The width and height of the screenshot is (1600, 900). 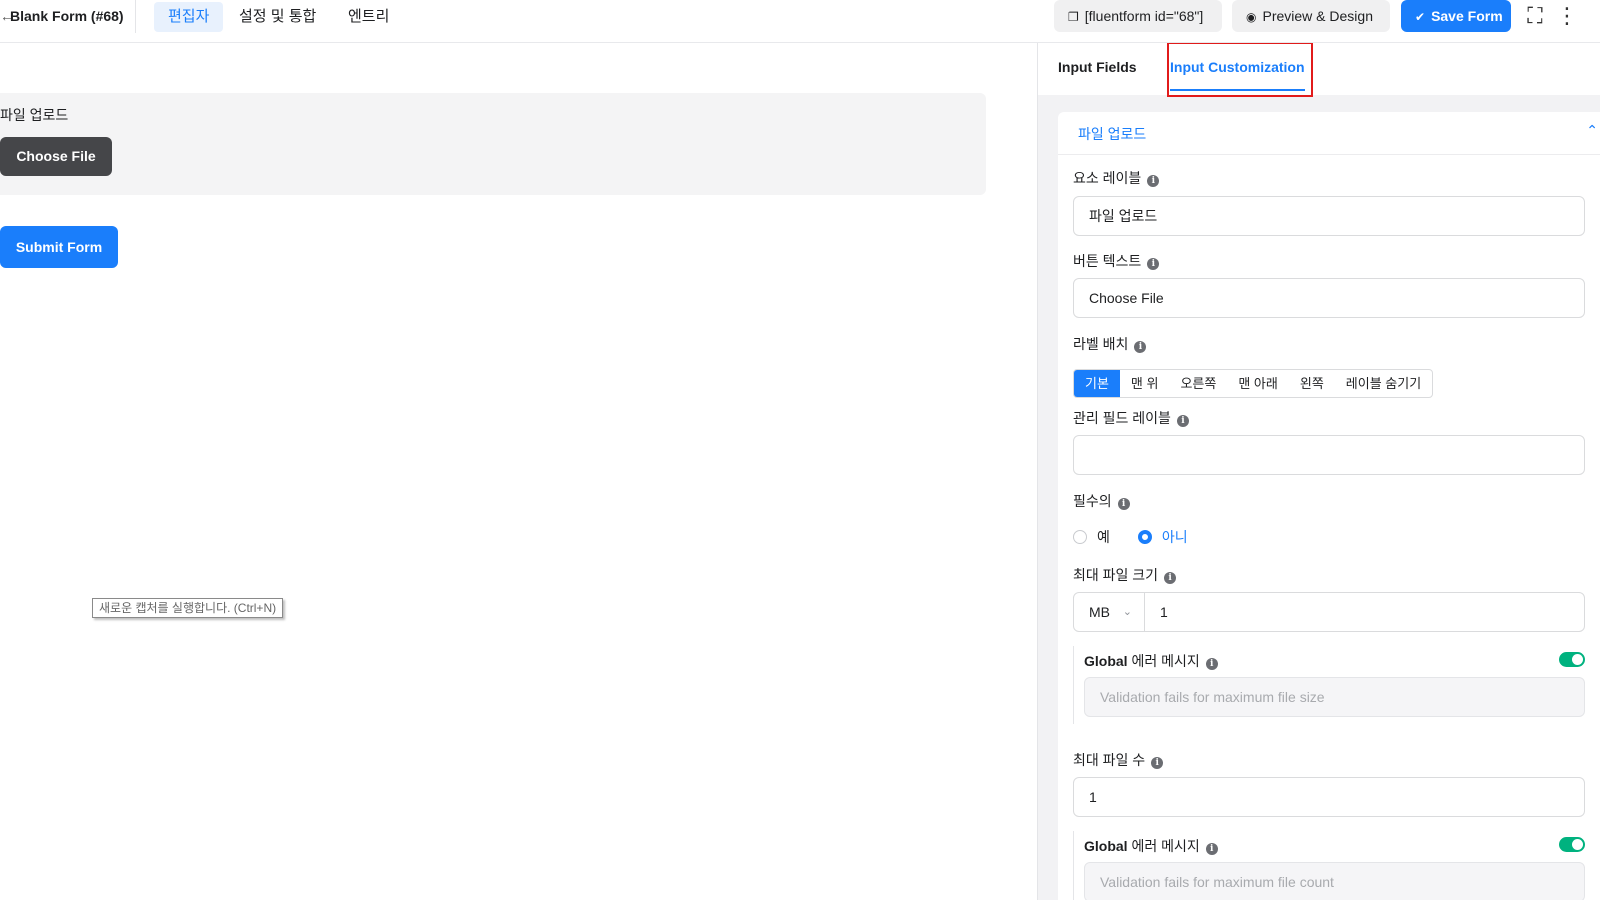 I want to click on element-label-heading: 요소 레이블 i, so click(x=1116, y=178).